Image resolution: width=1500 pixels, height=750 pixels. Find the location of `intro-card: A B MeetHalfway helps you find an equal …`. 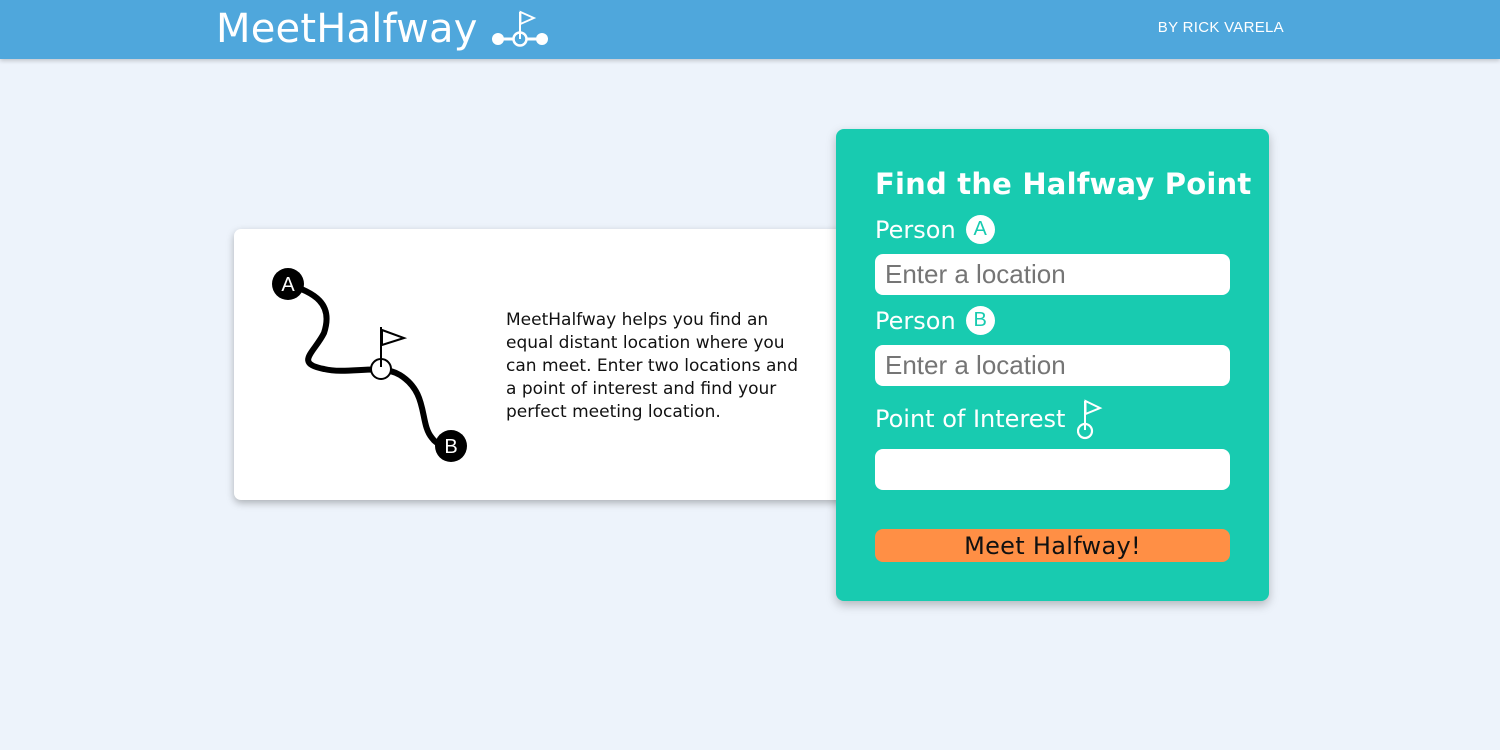

intro-card: A B MeetHalfway helps you find an equal … is located at coordinates (544, 364).